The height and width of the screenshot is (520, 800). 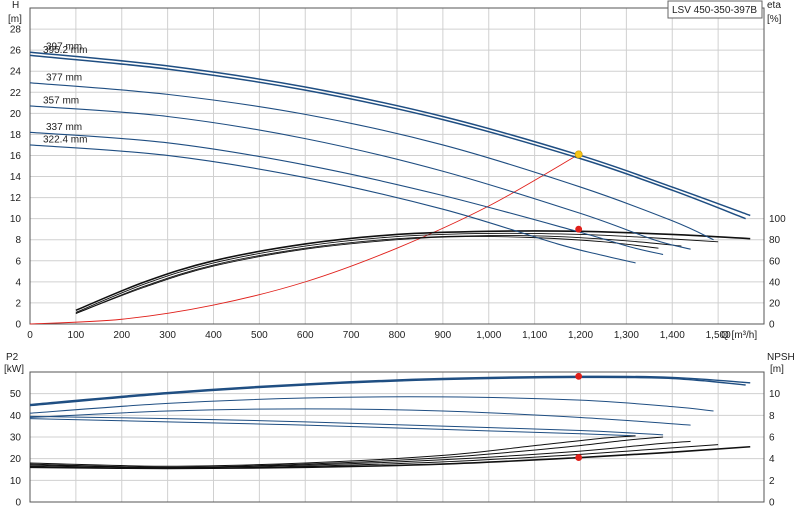 I want to click on duty-point-power, so click(x=579, y=376).